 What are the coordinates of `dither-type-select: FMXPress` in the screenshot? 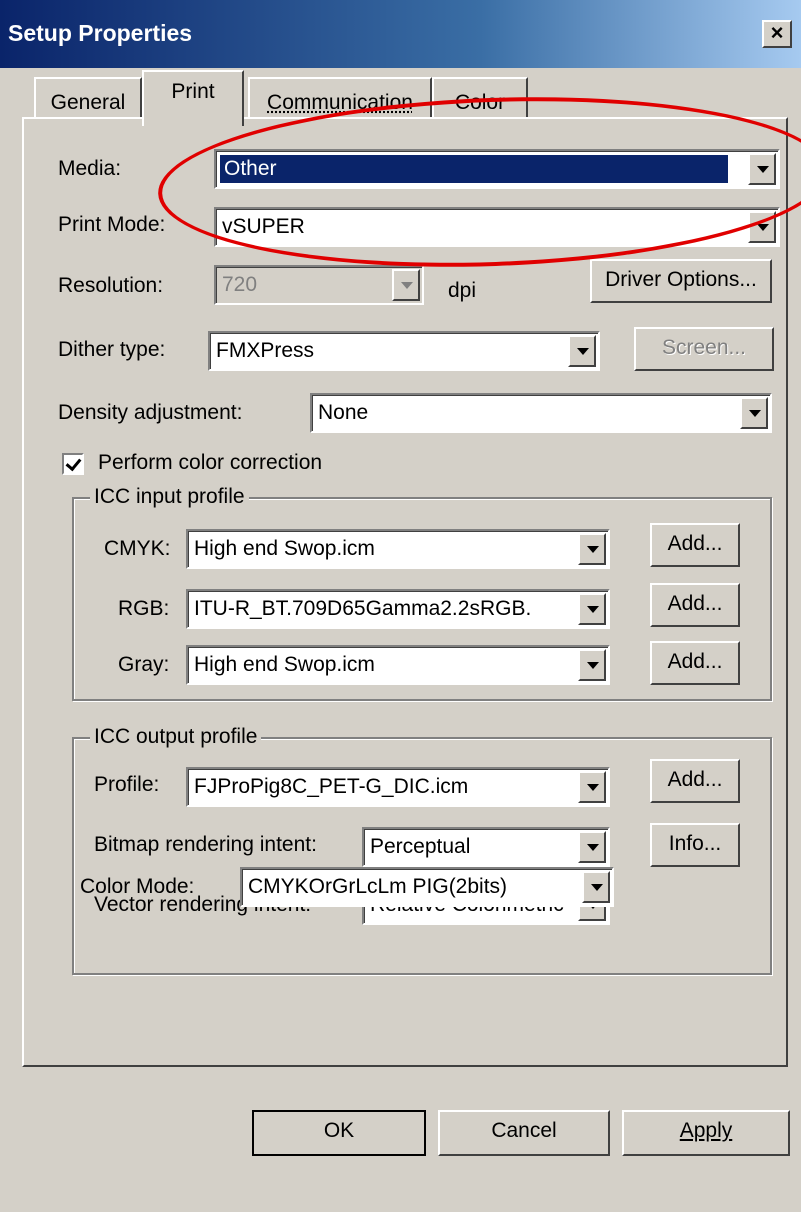 It's located at (404, 351).